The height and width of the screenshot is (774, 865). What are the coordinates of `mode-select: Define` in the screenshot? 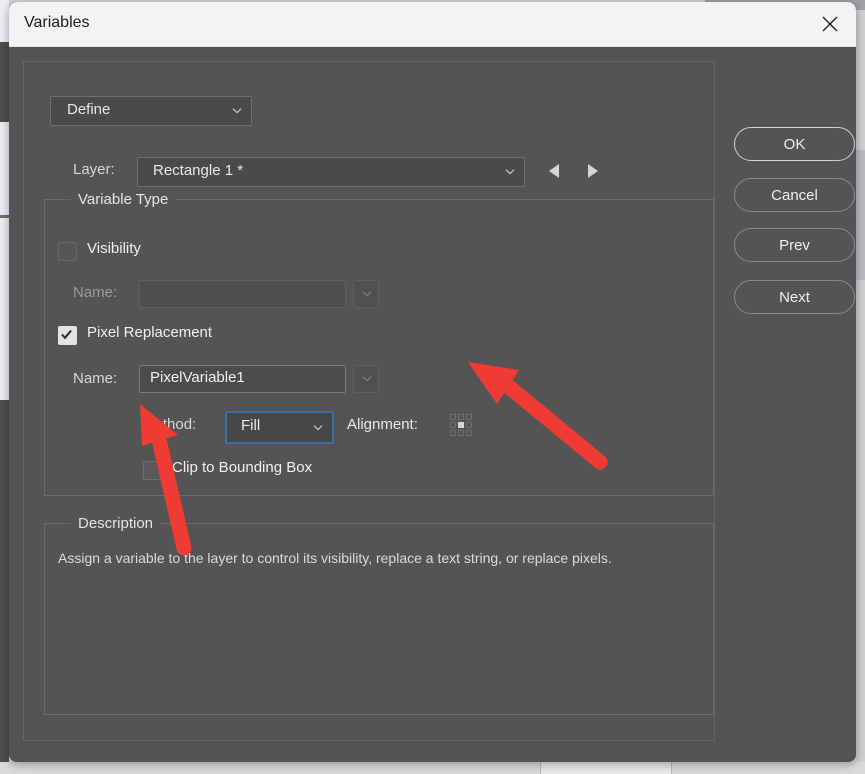 It's located at (151, 111).